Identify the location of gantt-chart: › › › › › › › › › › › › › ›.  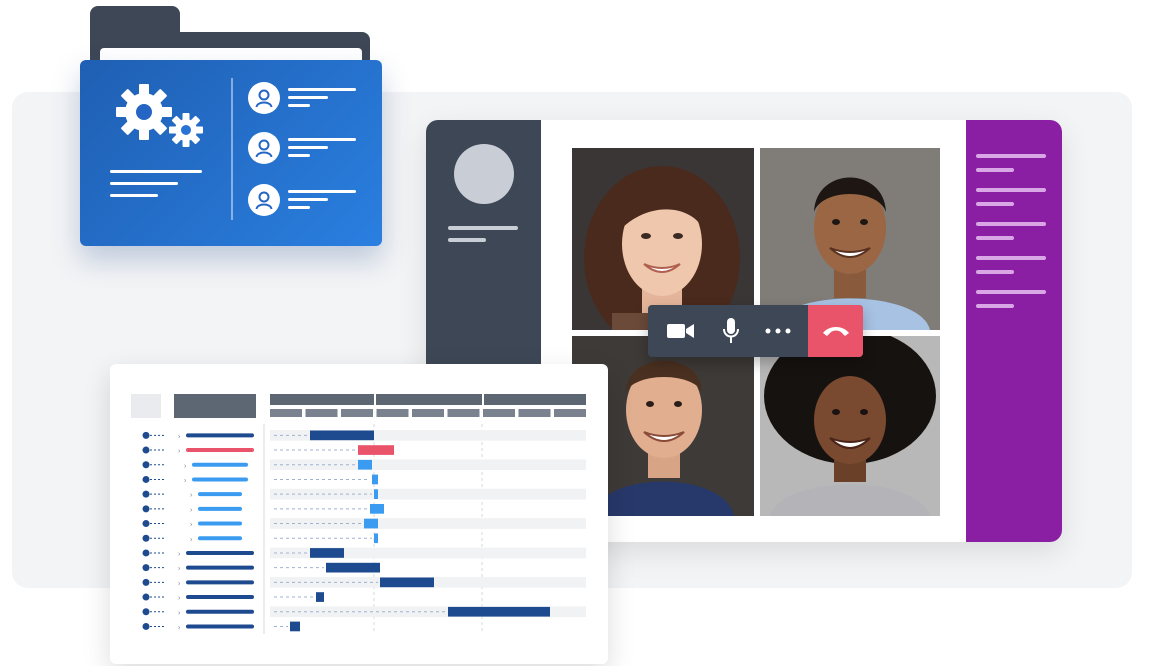
(358, 514).